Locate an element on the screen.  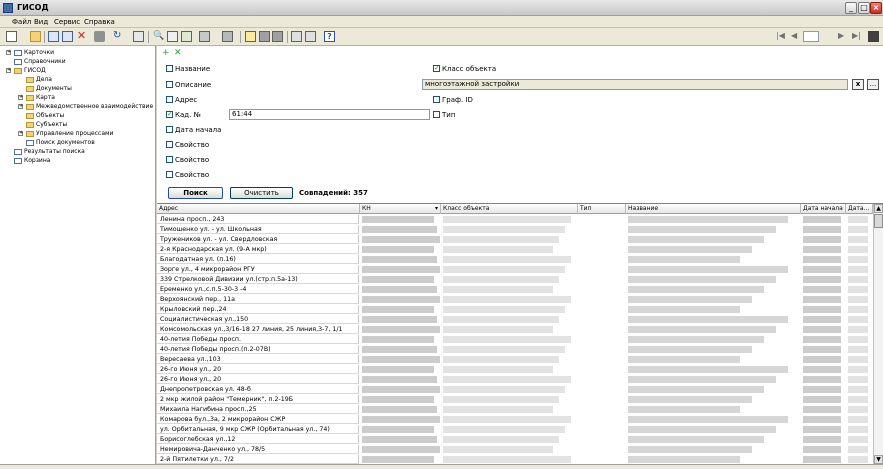
scroll-thumb is located at coordinates (878, 221).